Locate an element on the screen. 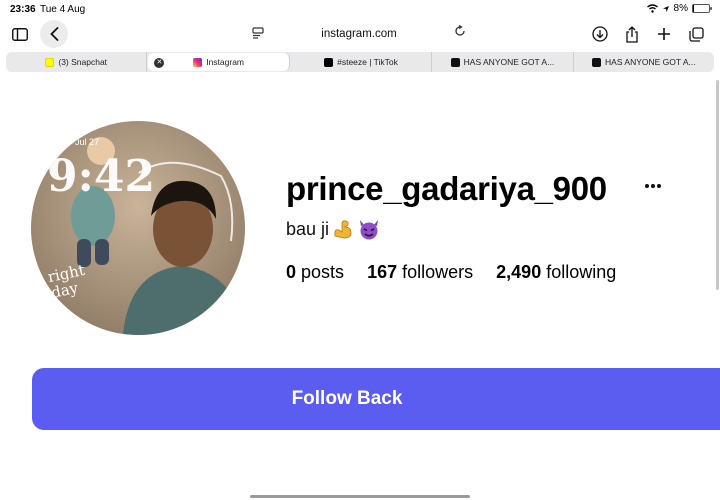 The height and width of the screenshot is (500, 720). status-date: Tue 4 Aug is located at coordinates (63, 9).